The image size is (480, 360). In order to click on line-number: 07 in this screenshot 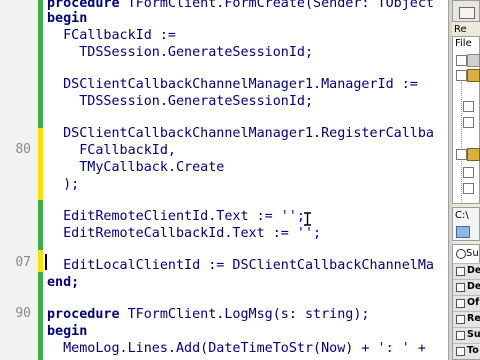, I will do `click(23, 262)`.